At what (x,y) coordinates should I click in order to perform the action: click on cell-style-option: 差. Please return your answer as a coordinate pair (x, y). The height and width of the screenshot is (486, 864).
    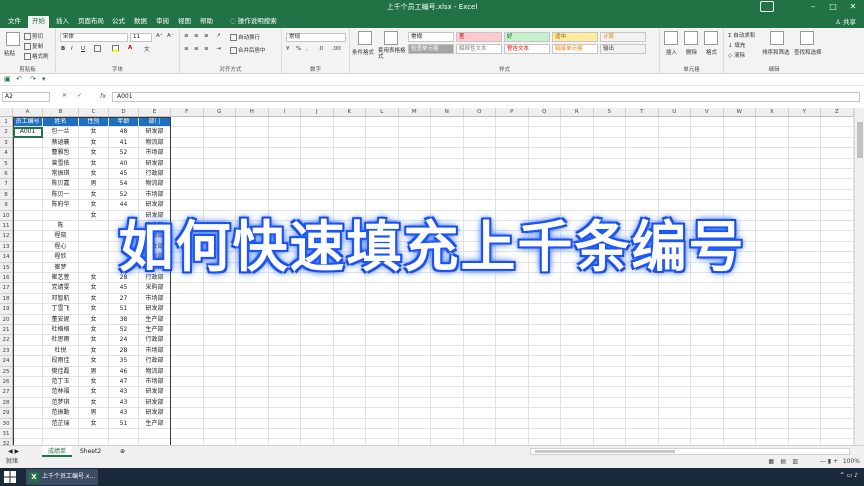
    Looking at the image, I should click on (479, 37).